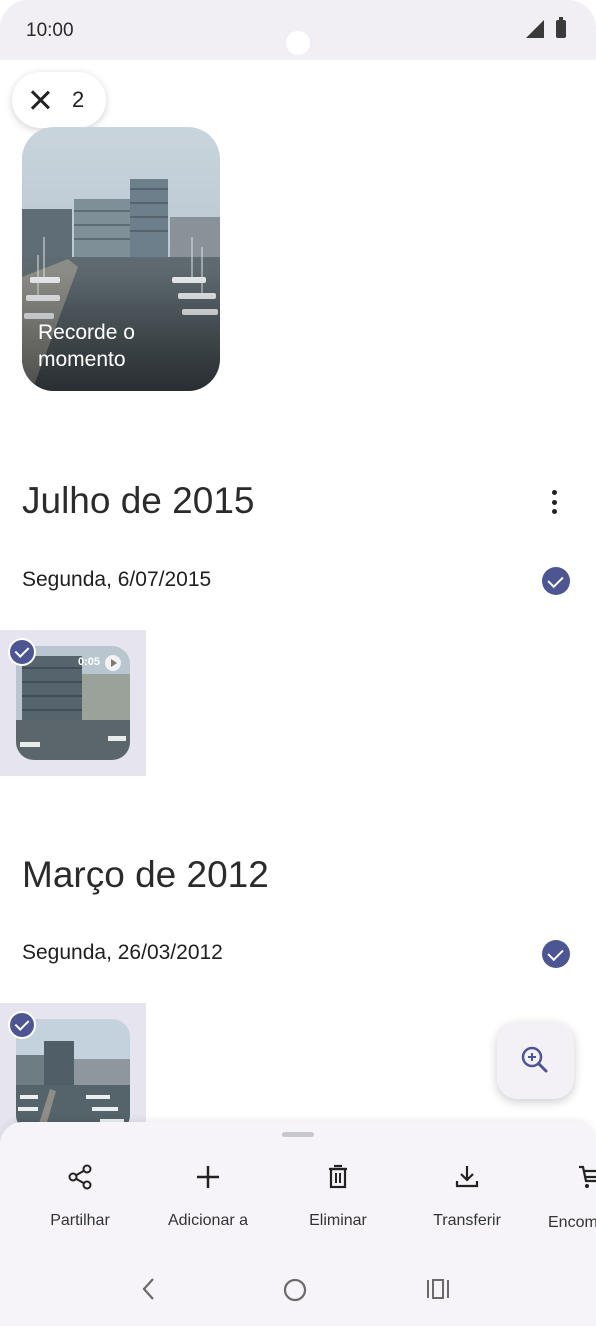 The width and height of the screenshot is (596, 1326). I want to click on more-vert-icon, so click(555, 504).